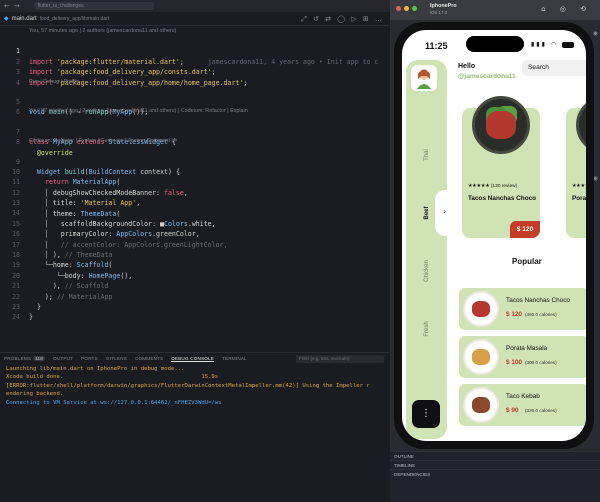  Describe the element at coordinates (195, 181) in the screenshot. I see `code-line: 11 │ debugShowCheckedModeBanner: false,` at that location.